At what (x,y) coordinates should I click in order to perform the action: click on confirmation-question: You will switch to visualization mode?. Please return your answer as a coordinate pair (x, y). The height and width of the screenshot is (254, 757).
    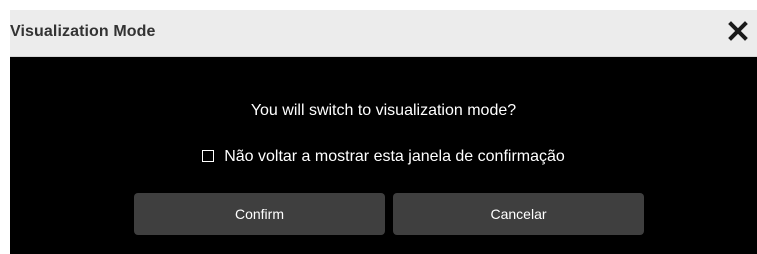
    Looking at the image, I should click on (383, 110).